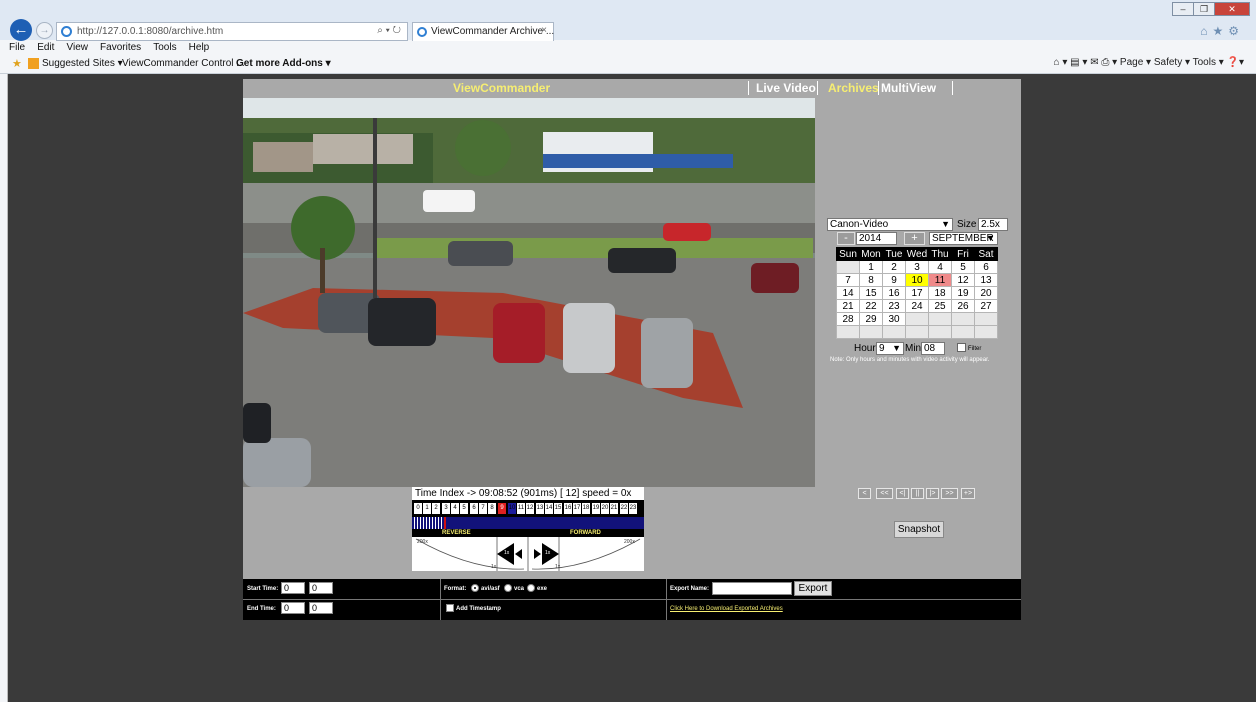 This screenshot has height=702, width=1256. What do you see at coordinates (871, 293) in the screenshot?
I see `calendar-day: 15` at bounding box center [871, 293].